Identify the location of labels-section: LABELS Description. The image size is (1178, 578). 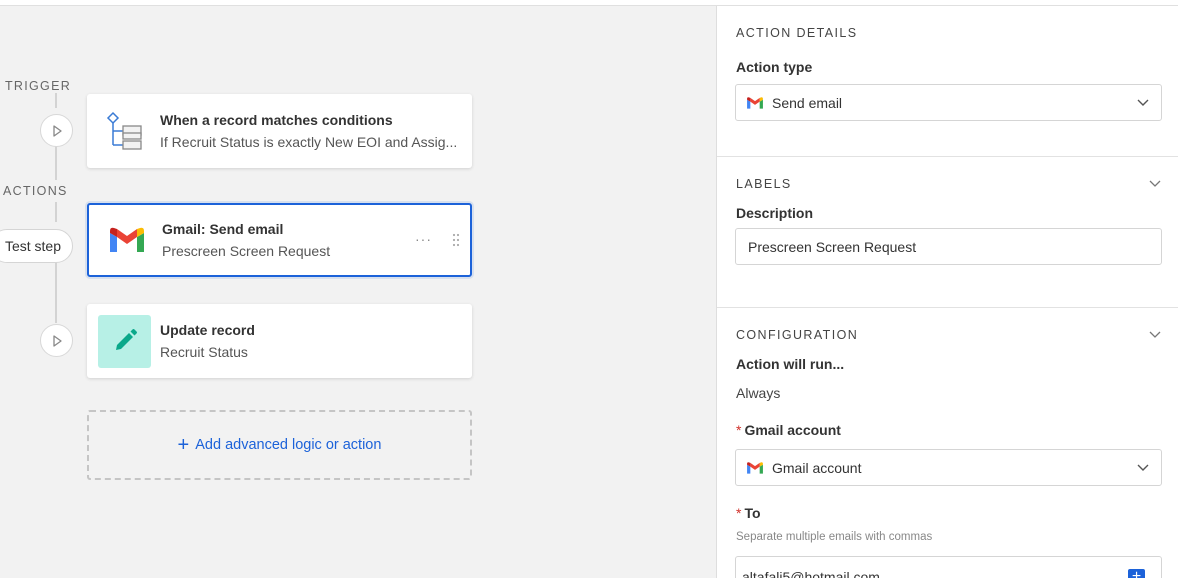
(947, 232).